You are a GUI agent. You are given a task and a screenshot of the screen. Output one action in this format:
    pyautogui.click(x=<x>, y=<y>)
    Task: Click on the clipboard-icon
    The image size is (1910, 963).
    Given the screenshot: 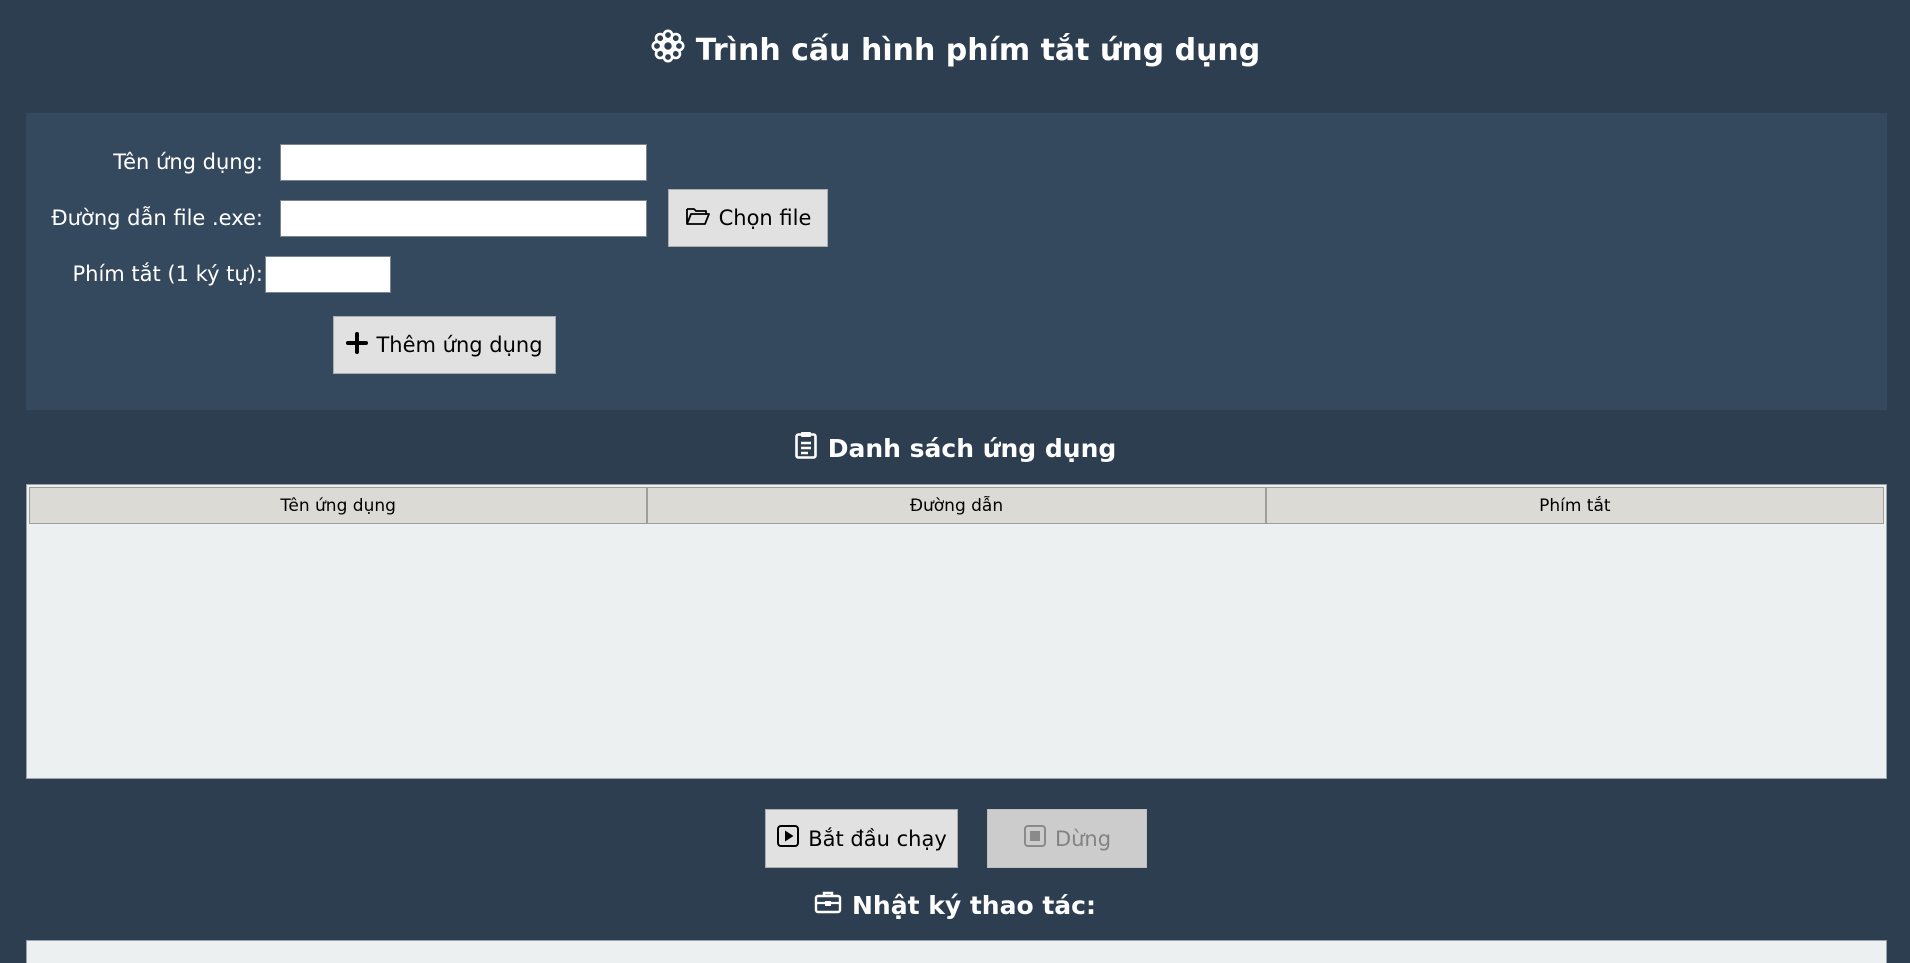 What is the action you would take?
    pyautogui.click(x=811, y=448)
    